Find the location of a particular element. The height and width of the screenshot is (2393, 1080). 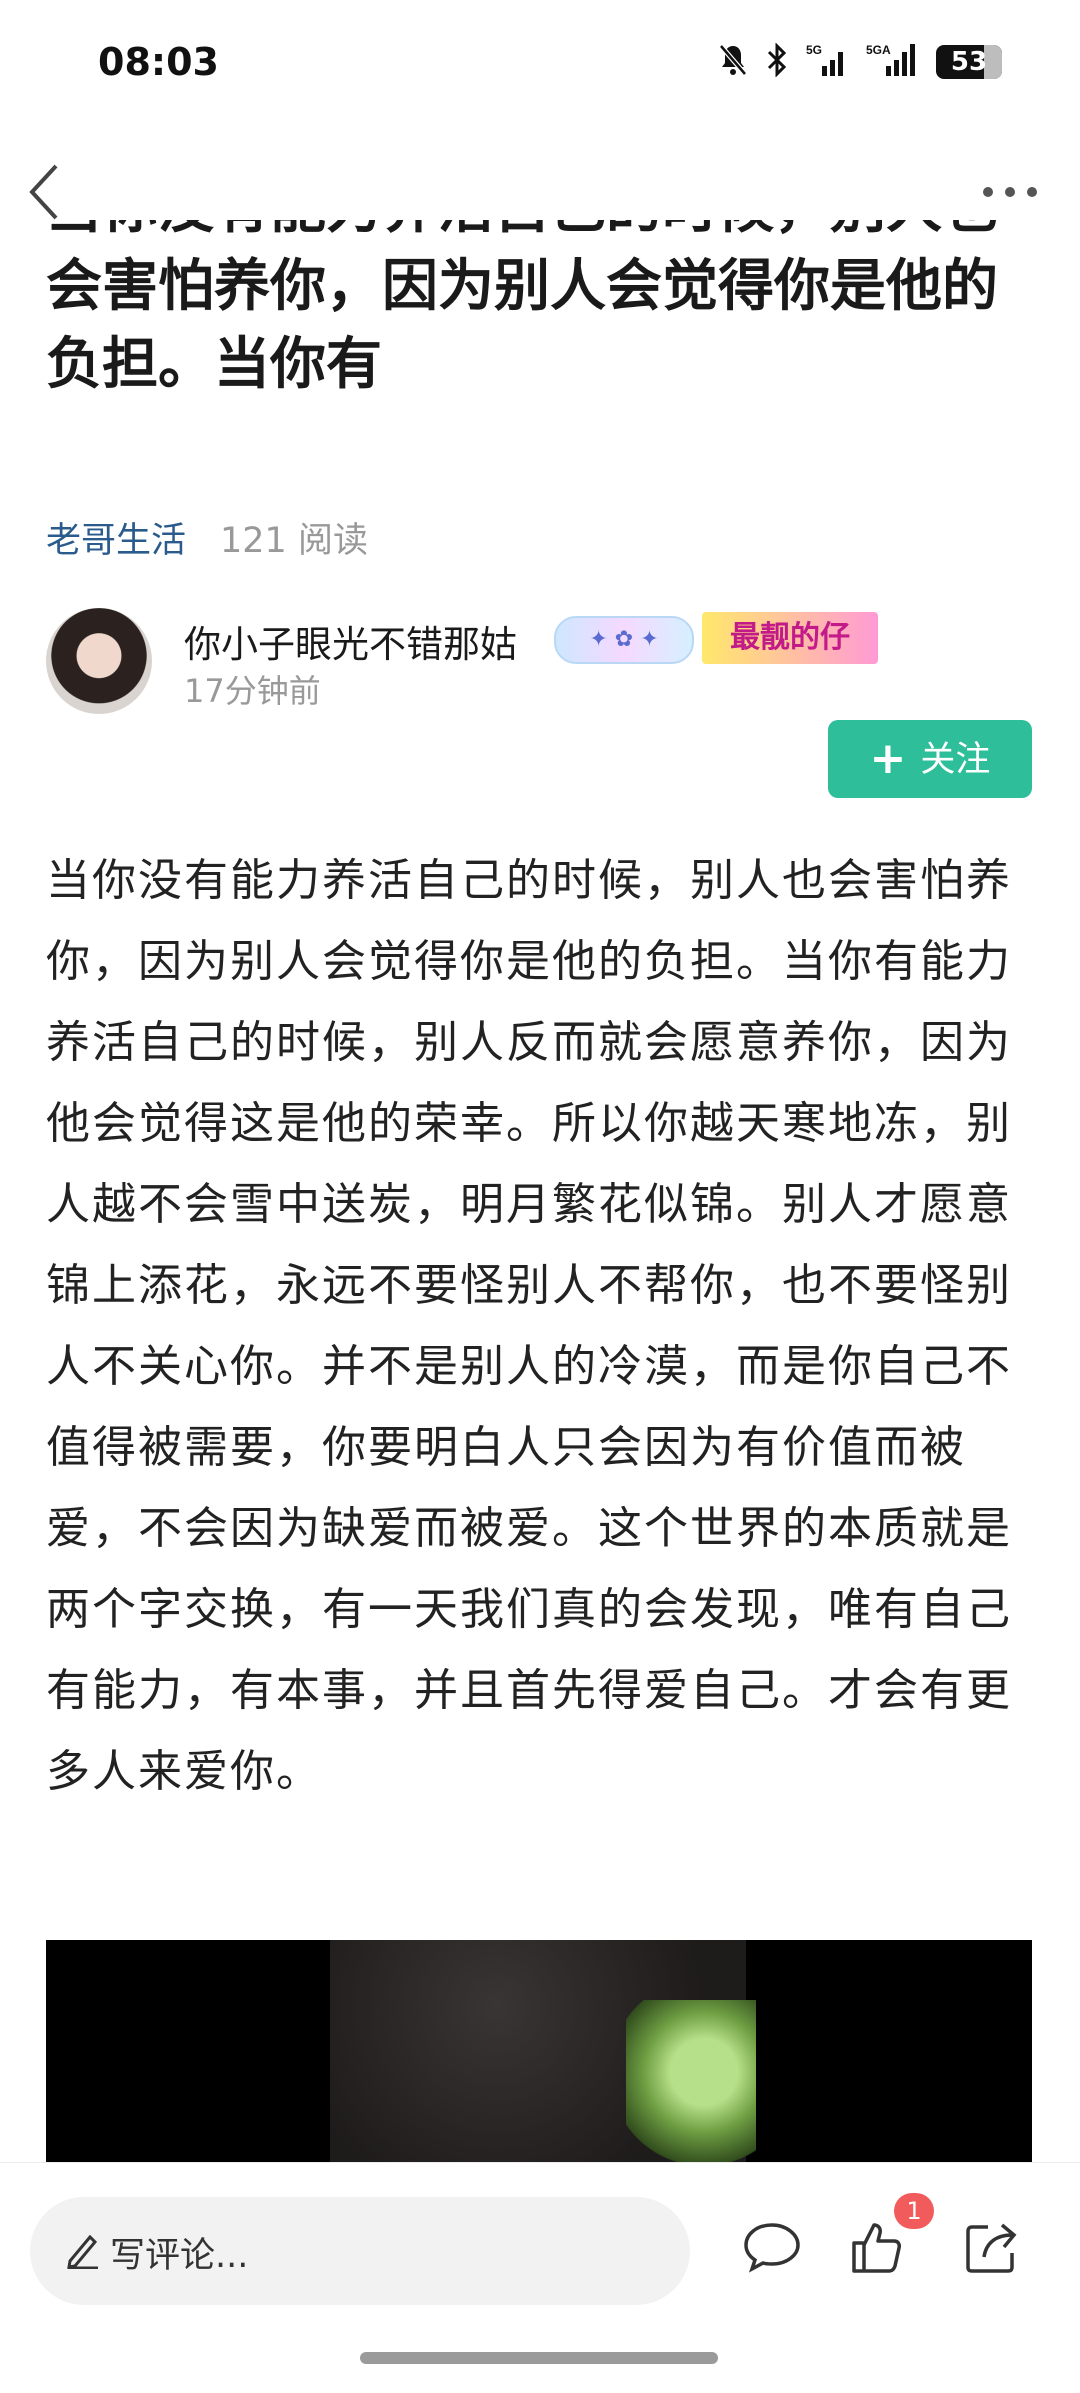

more-horizontal-icon is located at coordinates (1010, 192).